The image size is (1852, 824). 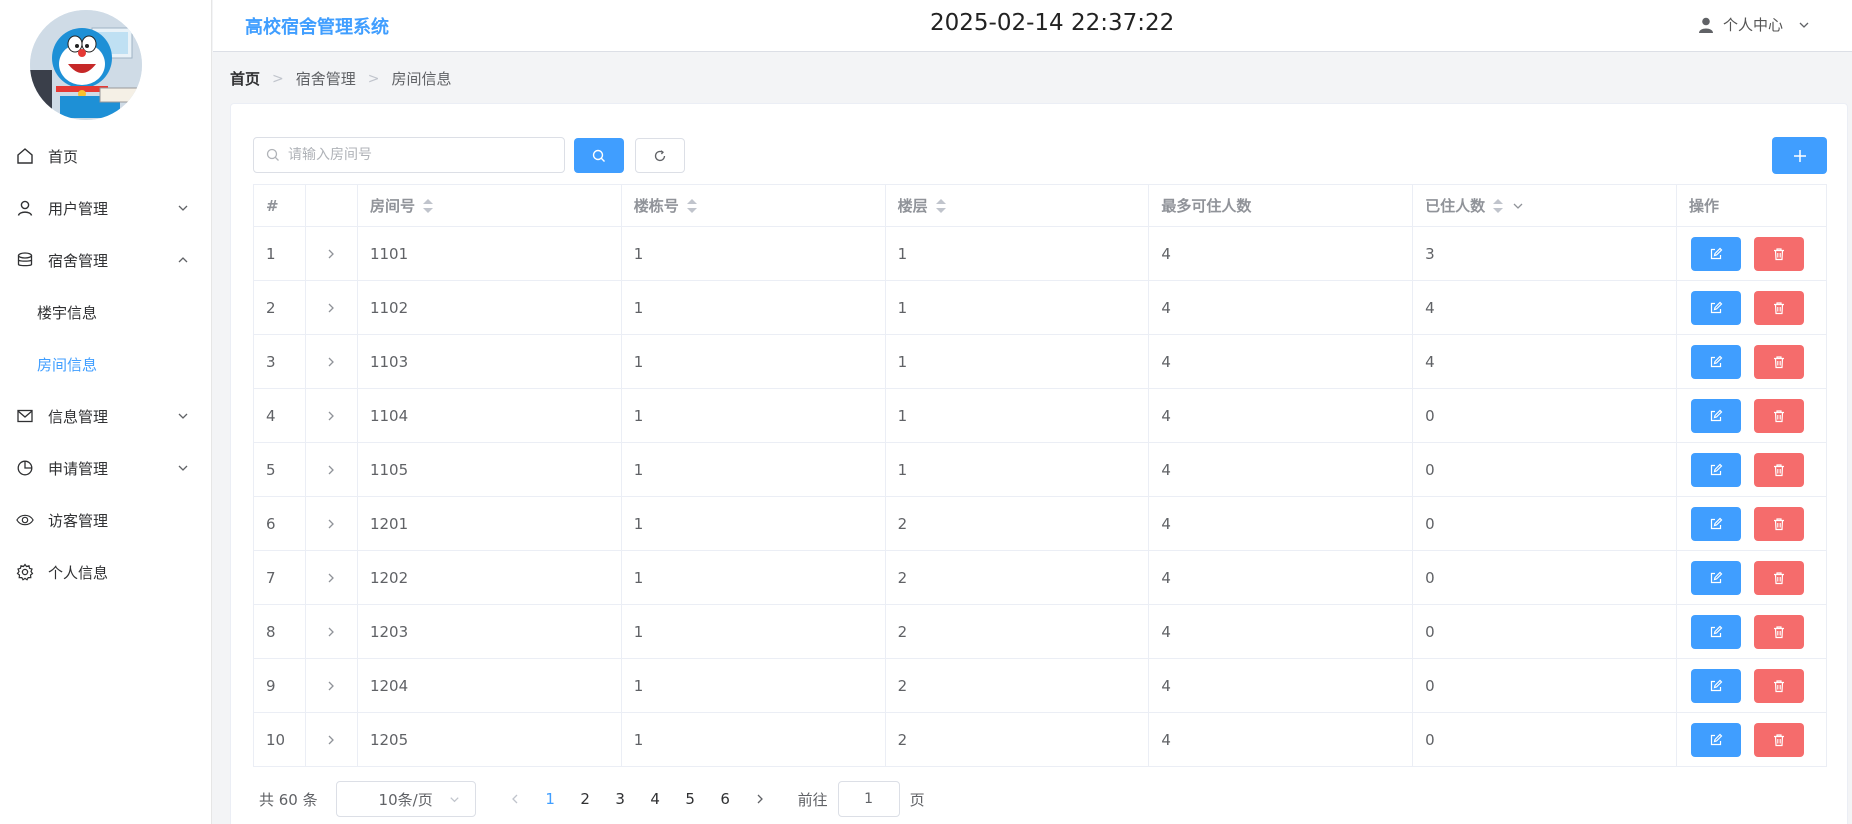 What do you see at coordinates (106, 312) in the screenshot?
I see `sidebar-subitem-building-info: 楼宇信息` at bounding box center [106, 312].